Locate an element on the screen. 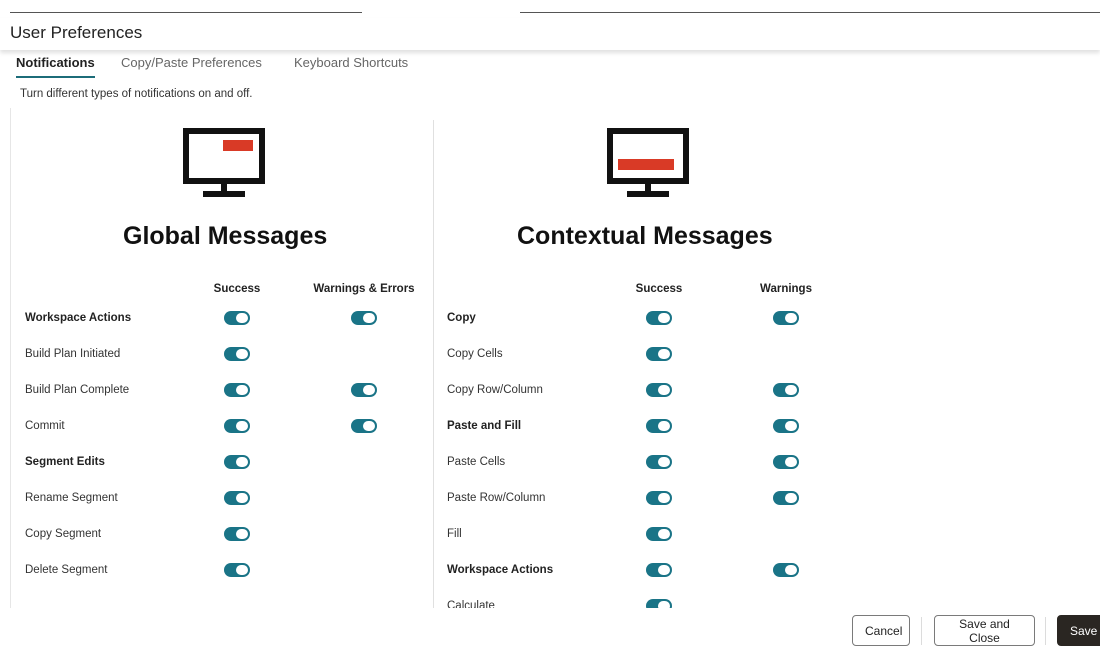 The height and width of the screenshot is (647, 1100). cancel-button: Cancel is located at coordinates (881, 630).